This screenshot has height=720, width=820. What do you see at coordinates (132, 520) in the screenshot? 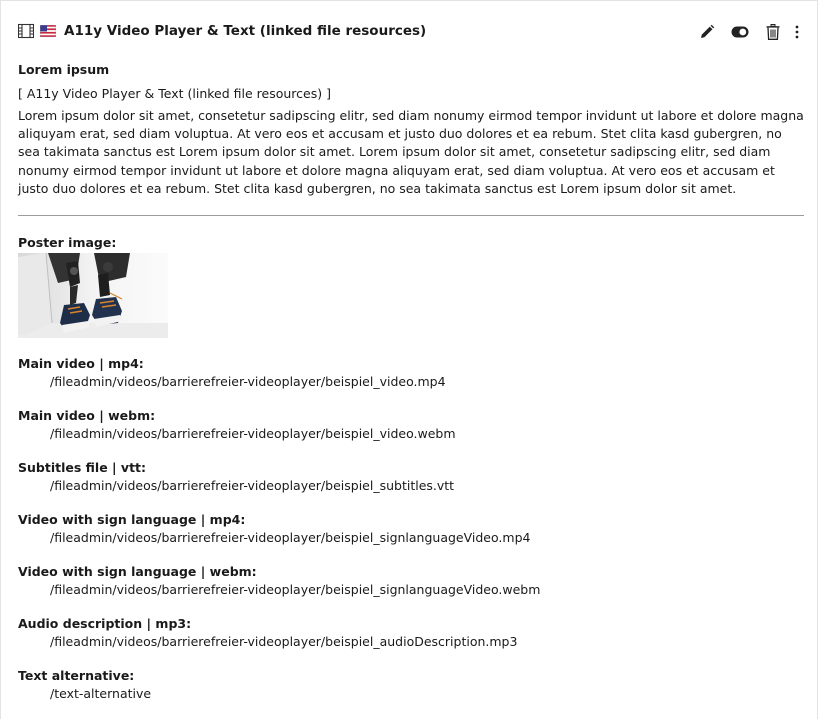
I see `resource-label: Video with sign language | mp4:` at bounding box center [132, 520].